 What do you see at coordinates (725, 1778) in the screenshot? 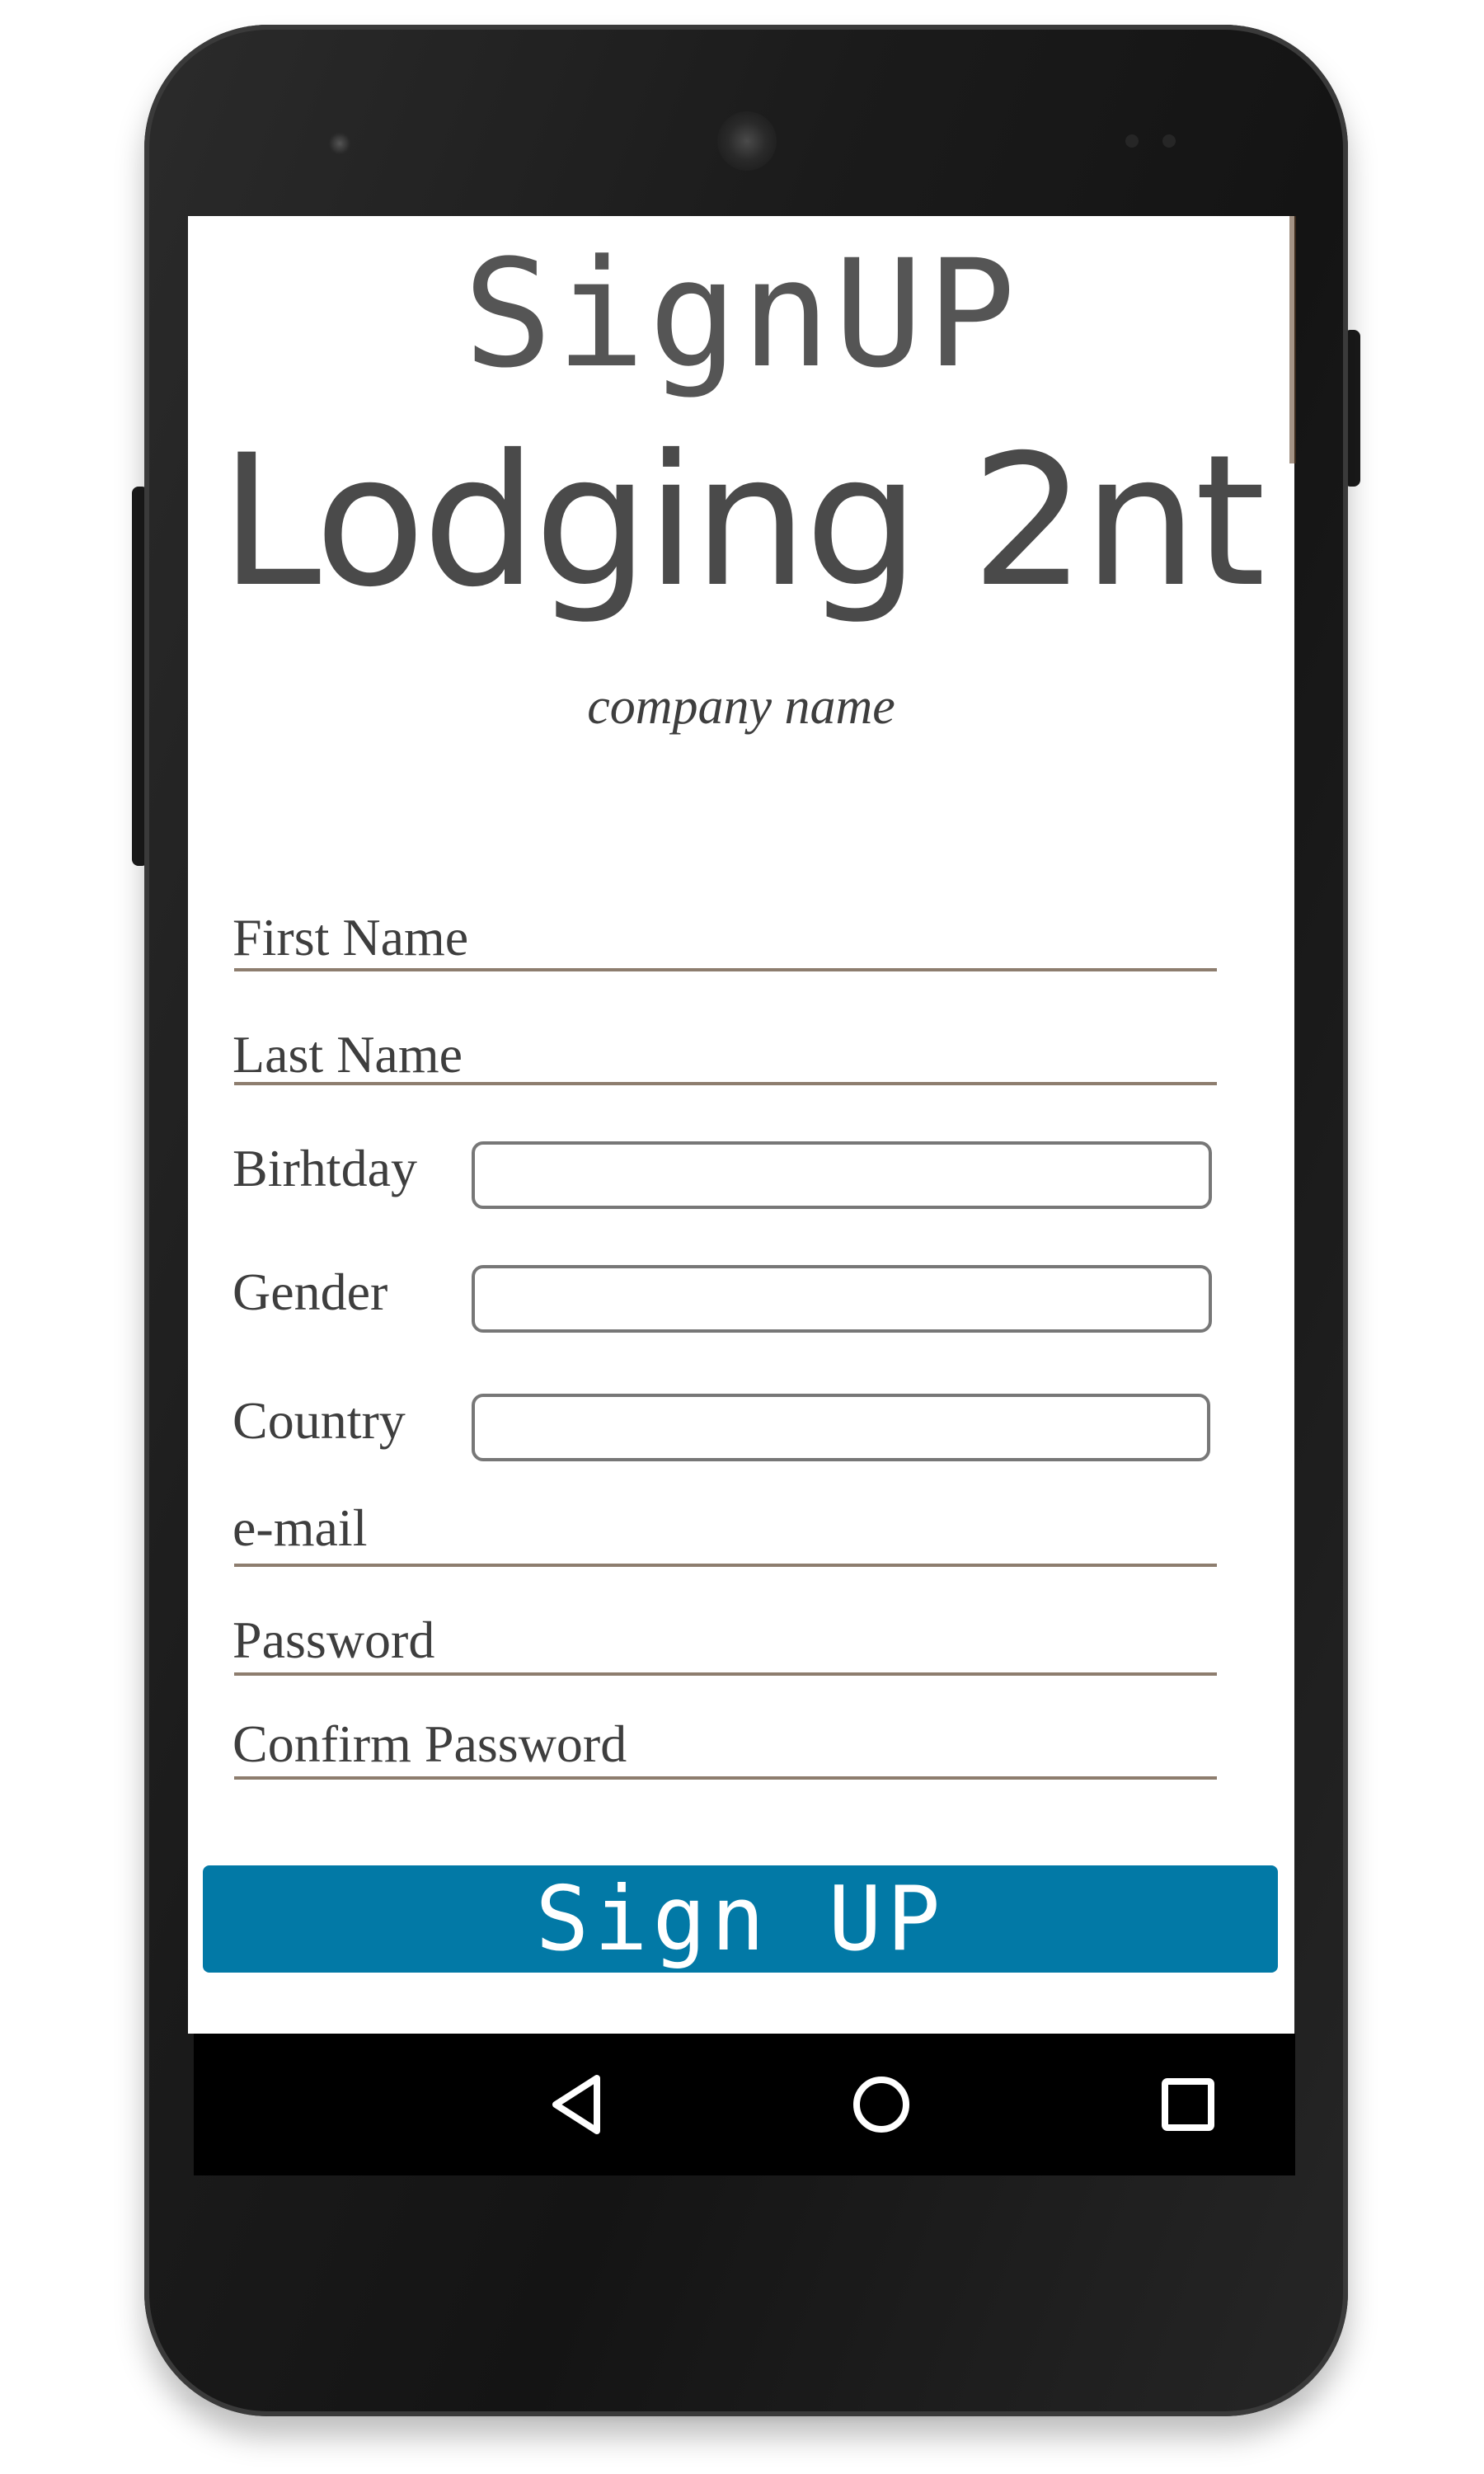
I see `confirm-password-input` at bounding box center [725, 1778].